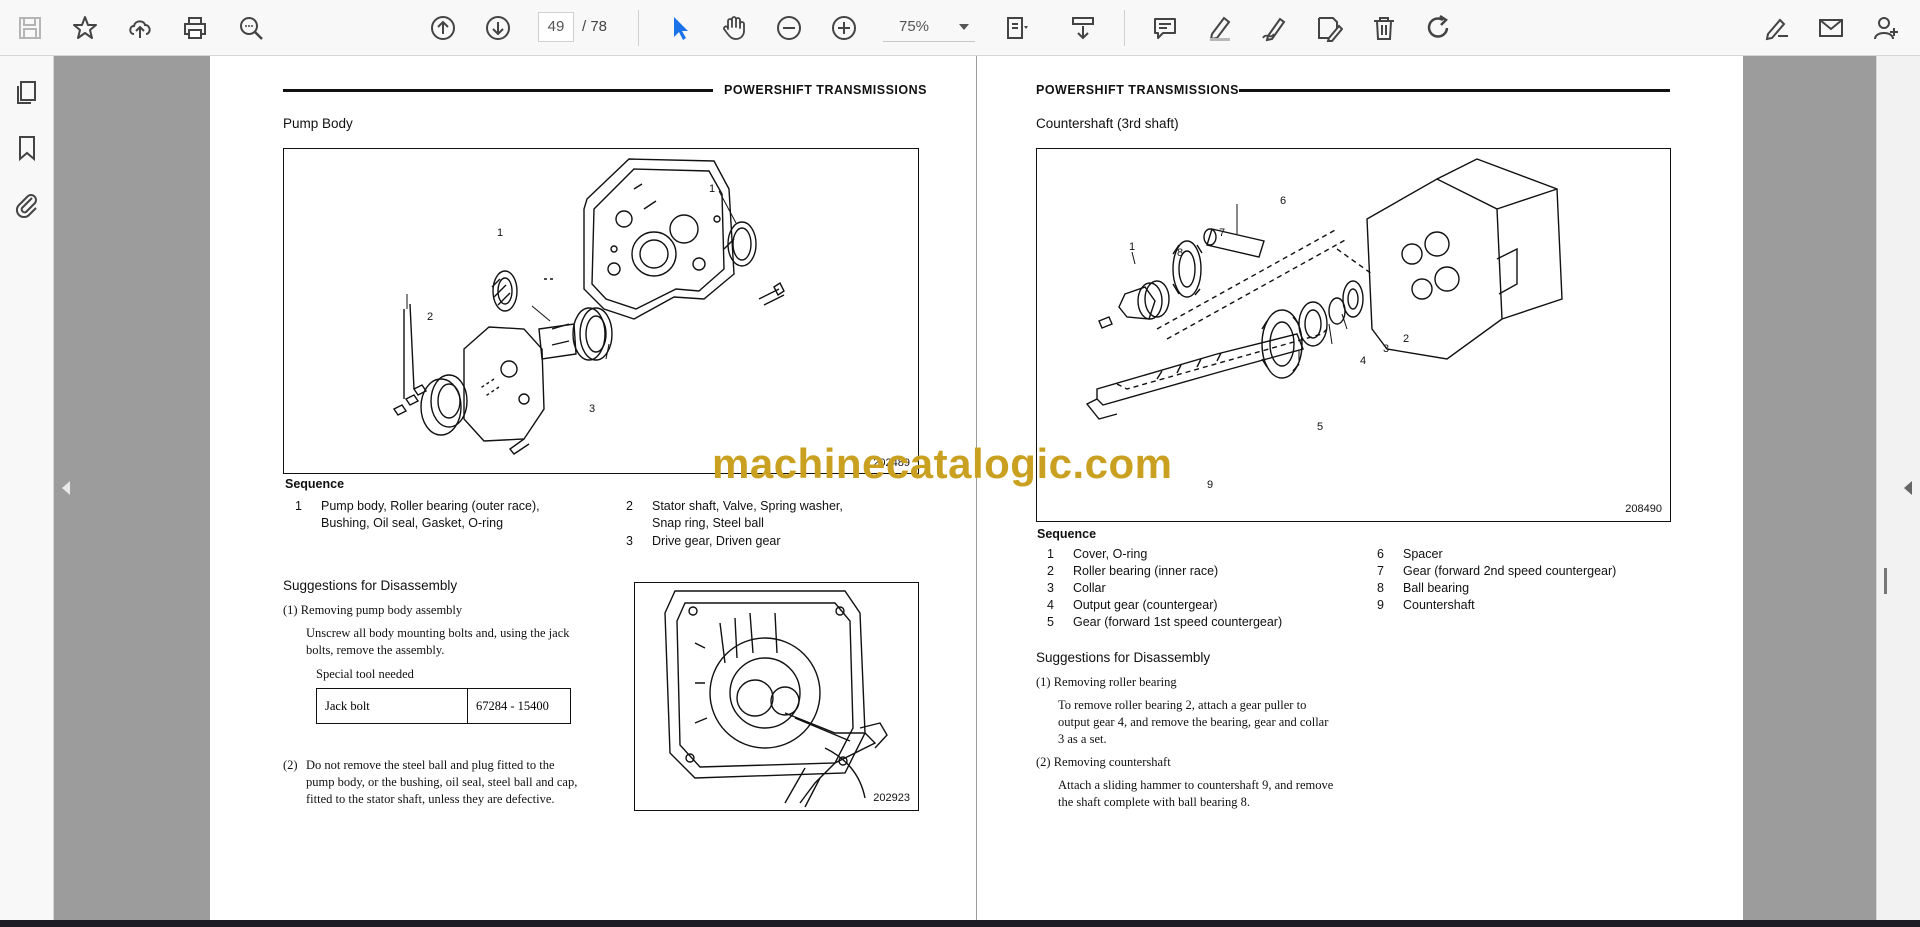 Image resolution: width=1920 pixels, height=927 pixels. Describe the element at coordinates (412, 523) in the screenshot. I see `sequence-text: Bushing, Oil seal, Gasket, O-ring` at that location.